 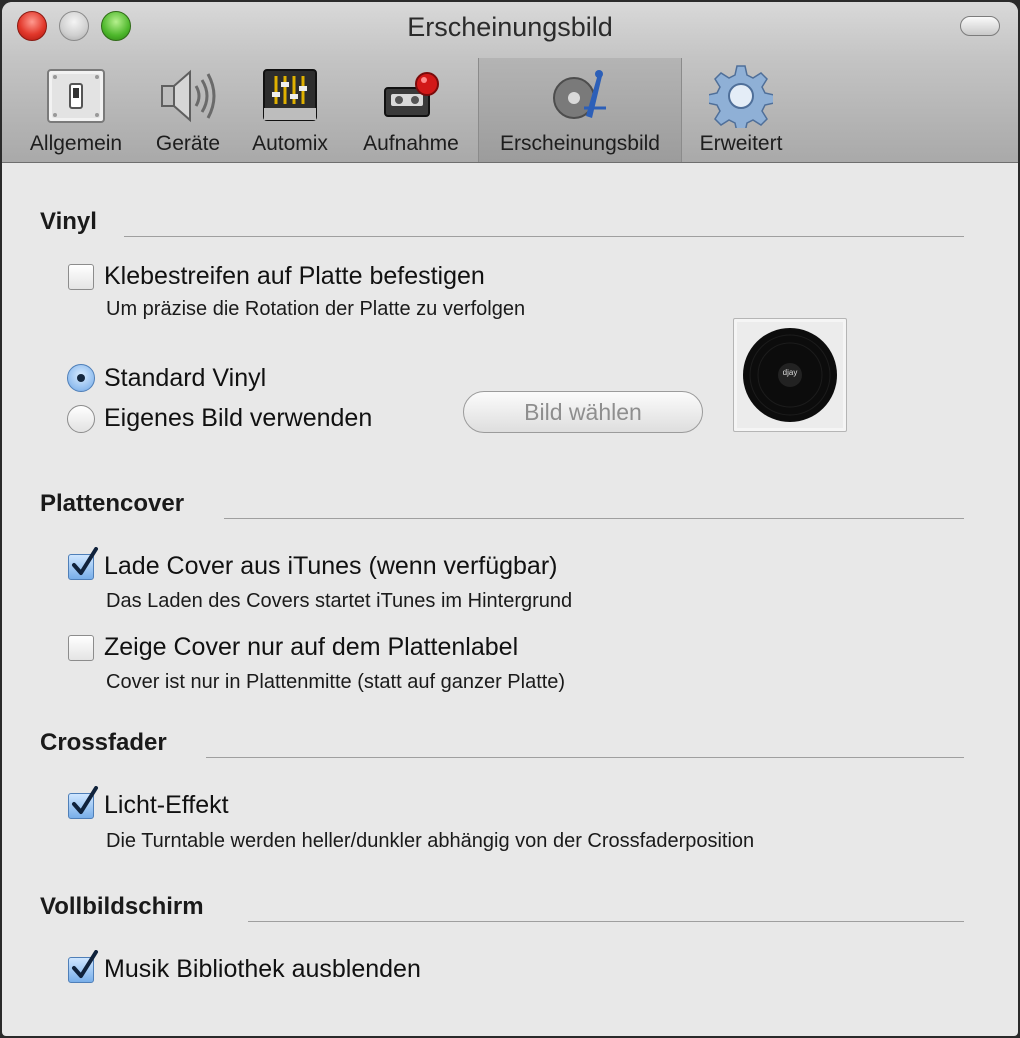 I want to click on section-crossfader-title: Crossfader, so click(x=103, y=742).